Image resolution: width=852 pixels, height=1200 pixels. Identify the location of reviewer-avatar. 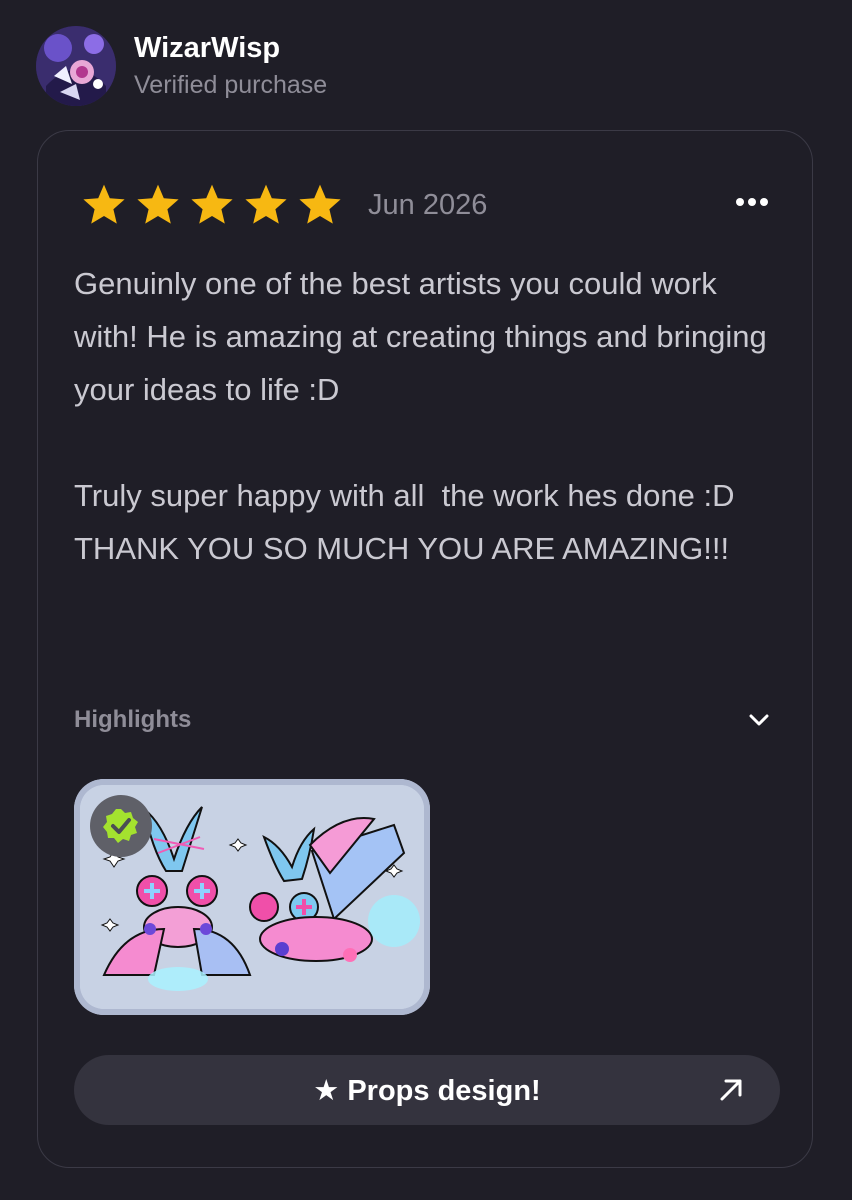
(76, 66).